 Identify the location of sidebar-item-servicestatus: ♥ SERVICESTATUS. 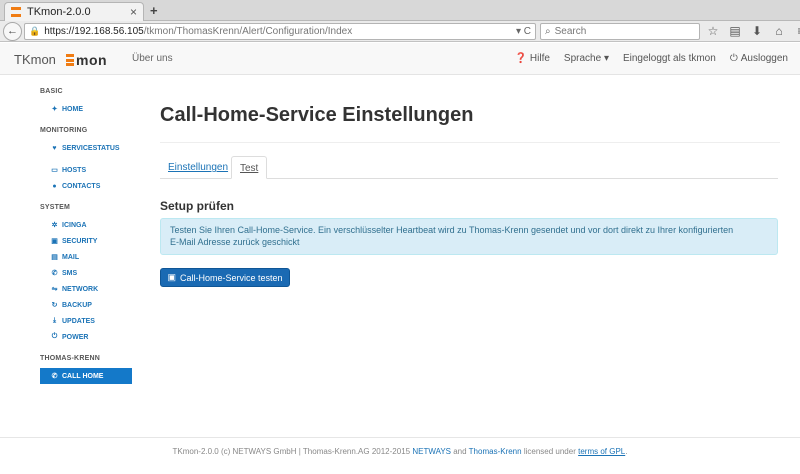
(86, 148).